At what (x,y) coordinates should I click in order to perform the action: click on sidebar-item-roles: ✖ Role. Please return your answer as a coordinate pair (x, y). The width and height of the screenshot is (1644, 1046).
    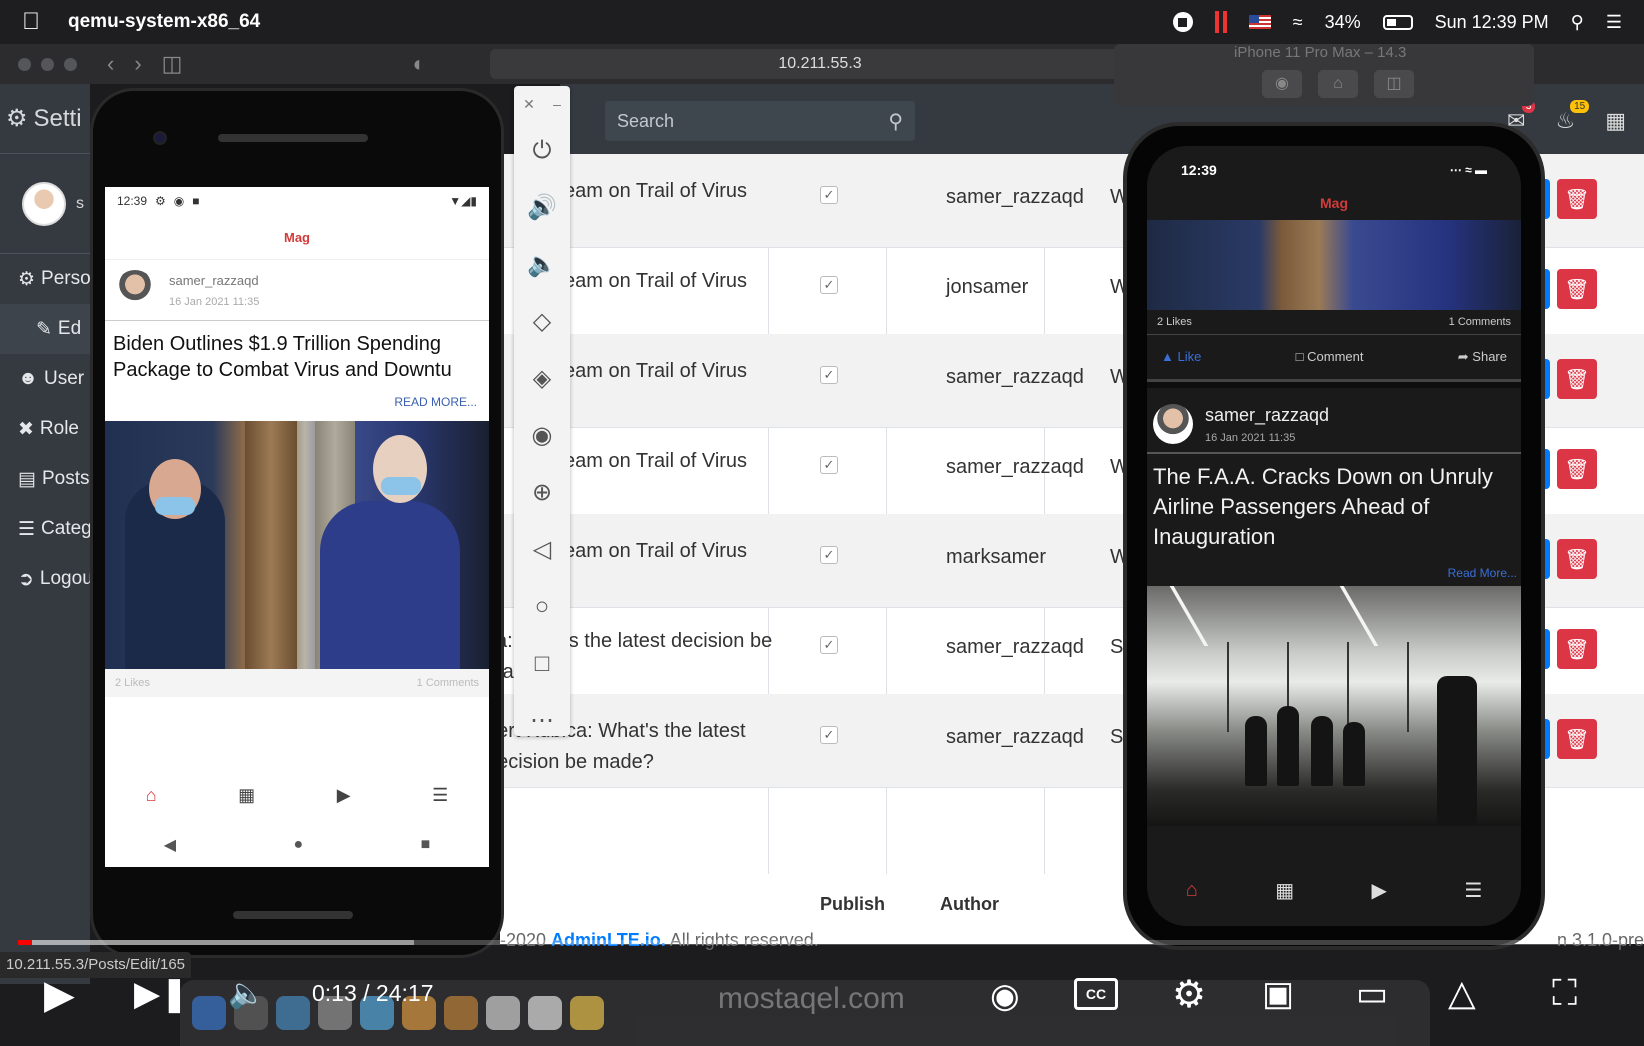
    Looking at the image, I should click on (45, 429).